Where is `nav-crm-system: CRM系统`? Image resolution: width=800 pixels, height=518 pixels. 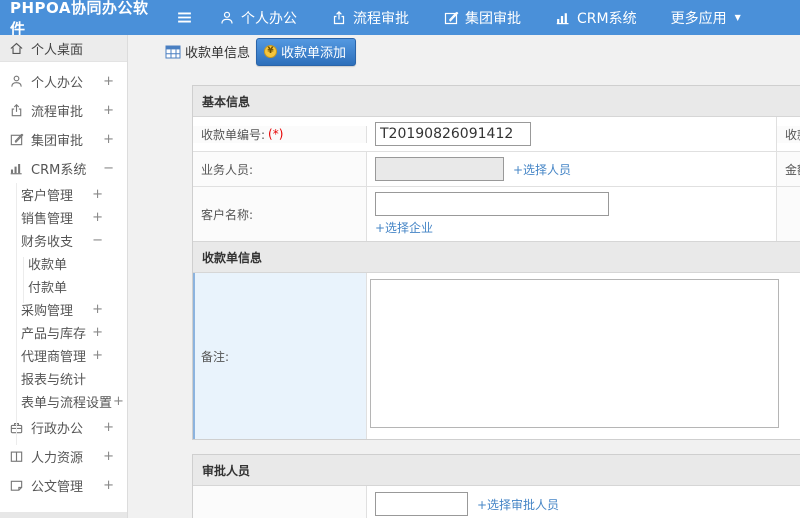 nav-crm-system: CRM系统 is located at coordinates (596, 18).